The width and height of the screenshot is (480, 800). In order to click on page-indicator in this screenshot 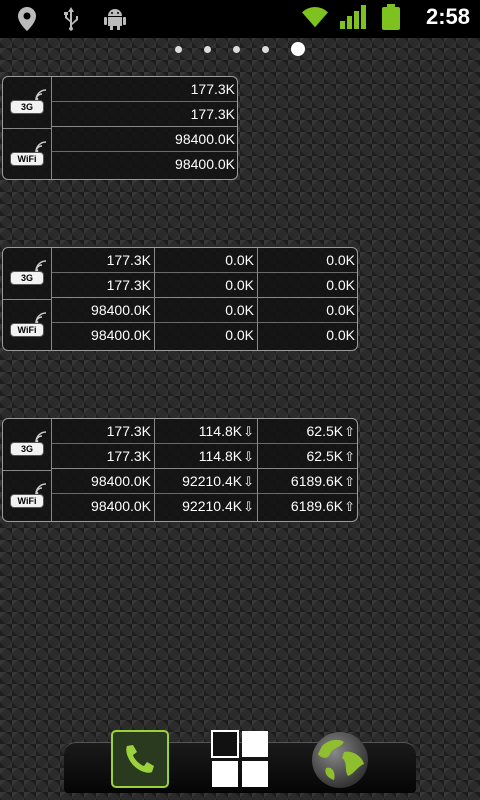, I will do `click(240, 49)`.